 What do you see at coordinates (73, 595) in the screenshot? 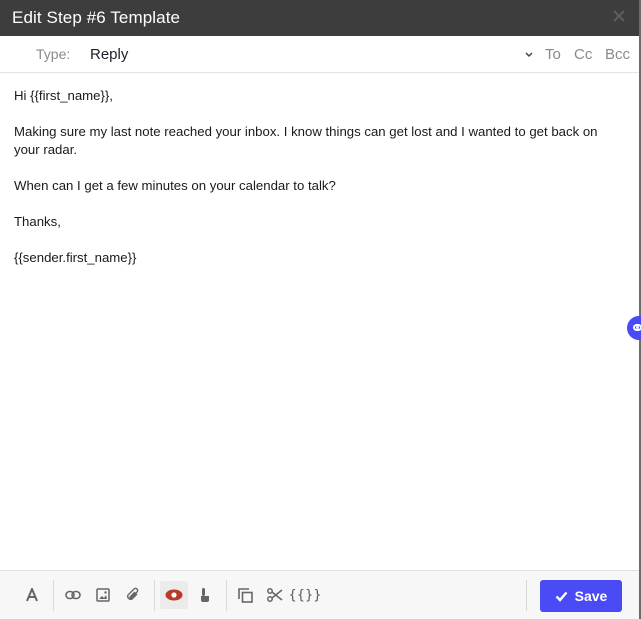
I see `link-icon` at bounding box center [73, 595].